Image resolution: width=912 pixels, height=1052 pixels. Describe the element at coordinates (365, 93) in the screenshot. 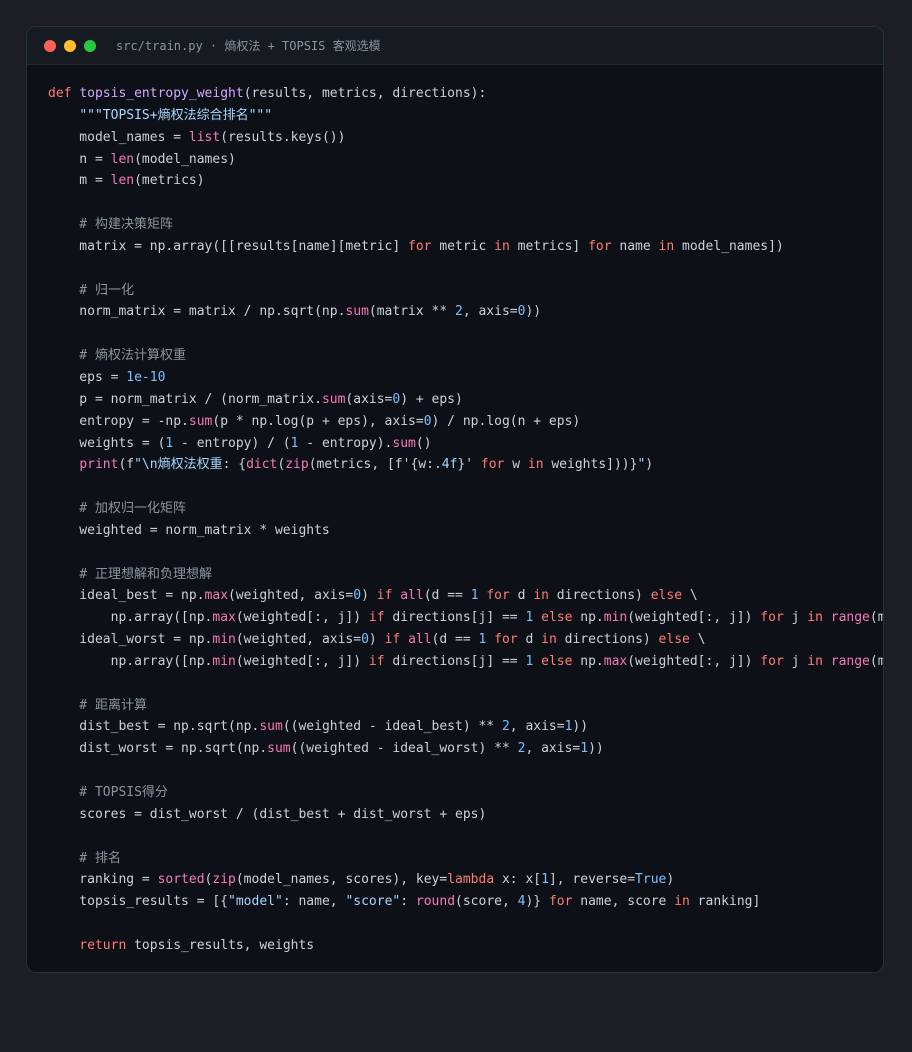

I see `code-token: (results, metrics, directions):` at that location.